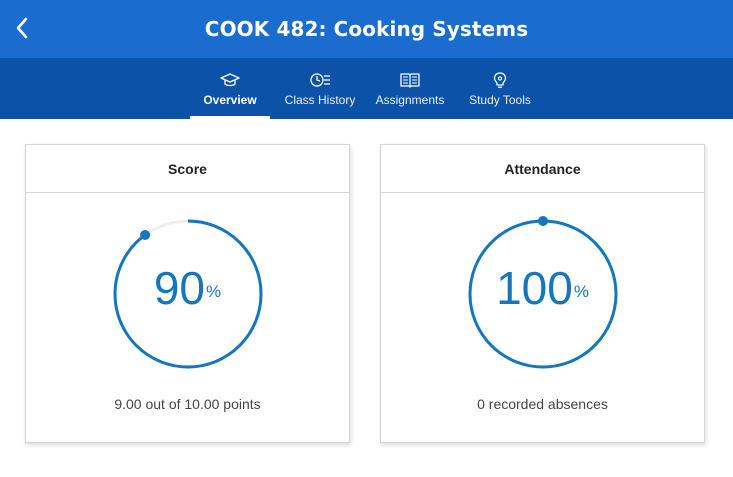  I want to click on score-value: 90%, so click(187, 288).